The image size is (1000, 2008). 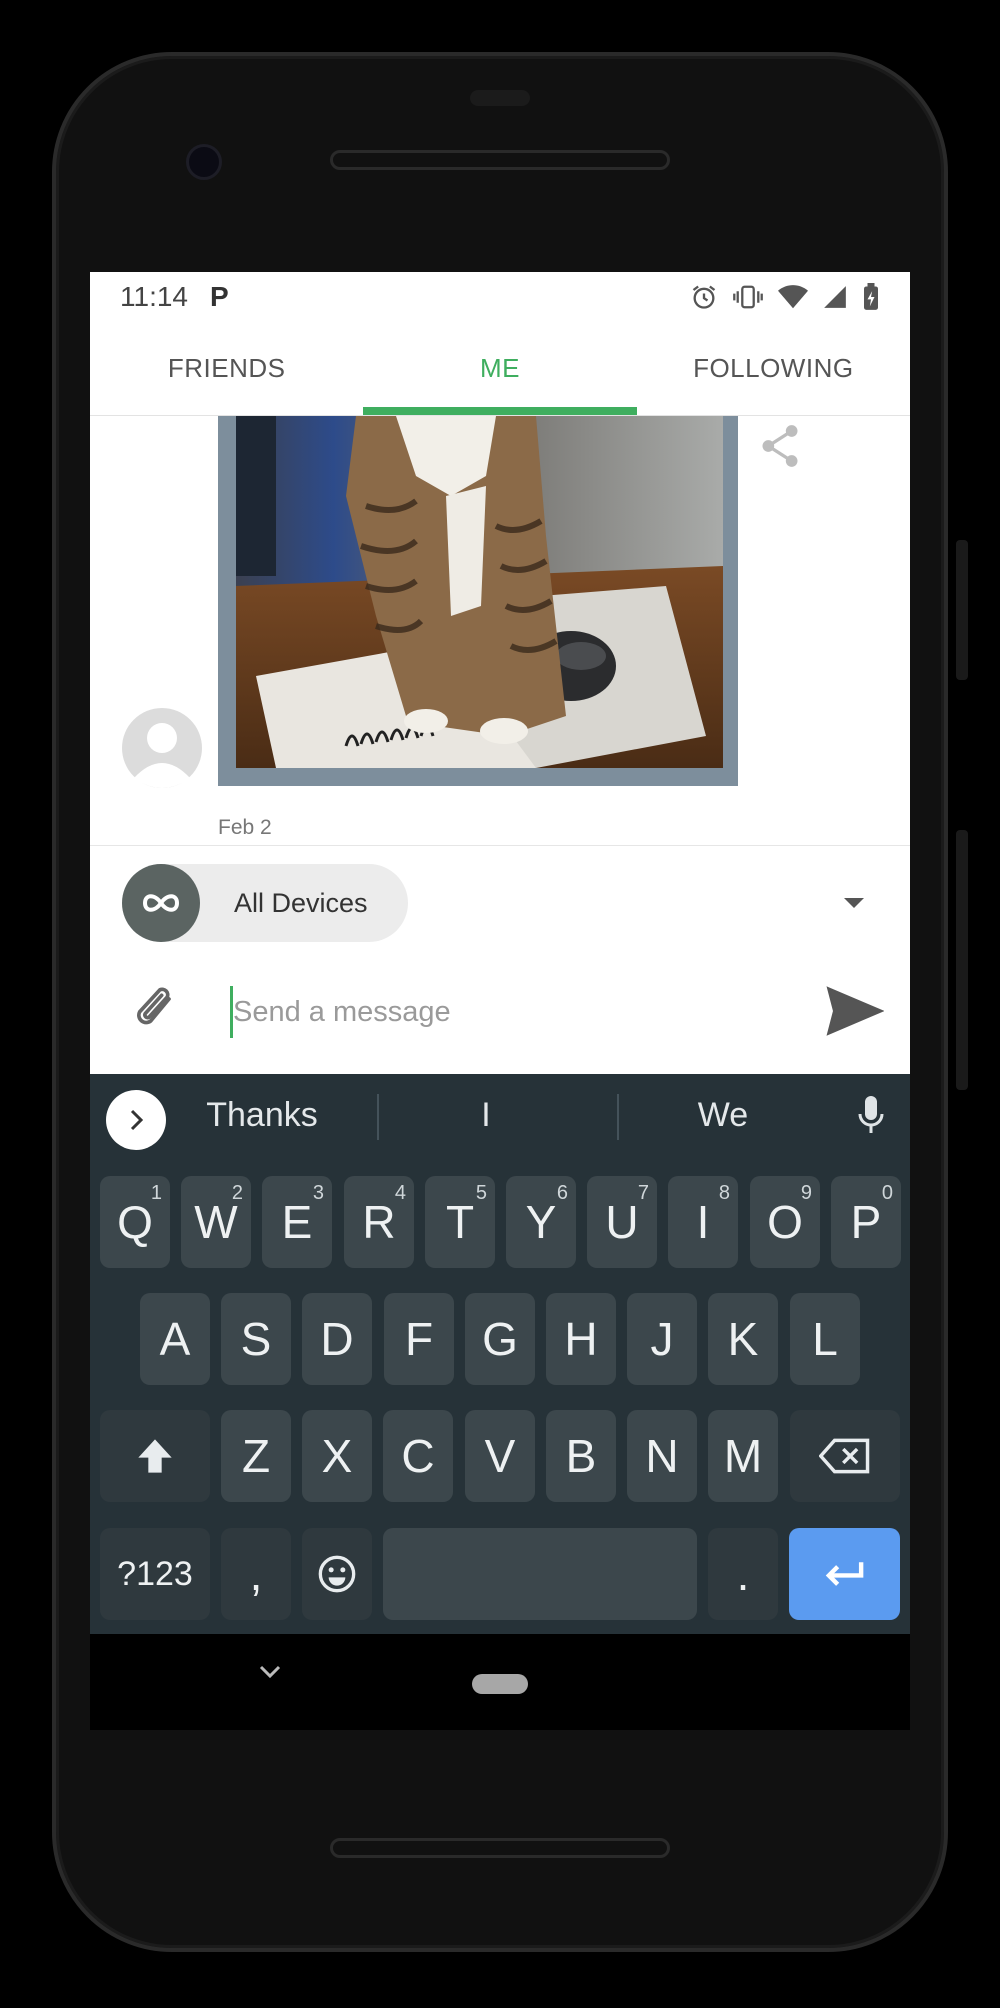 I want to click on symbols-key: ?123, so click(x=155, y=1574).